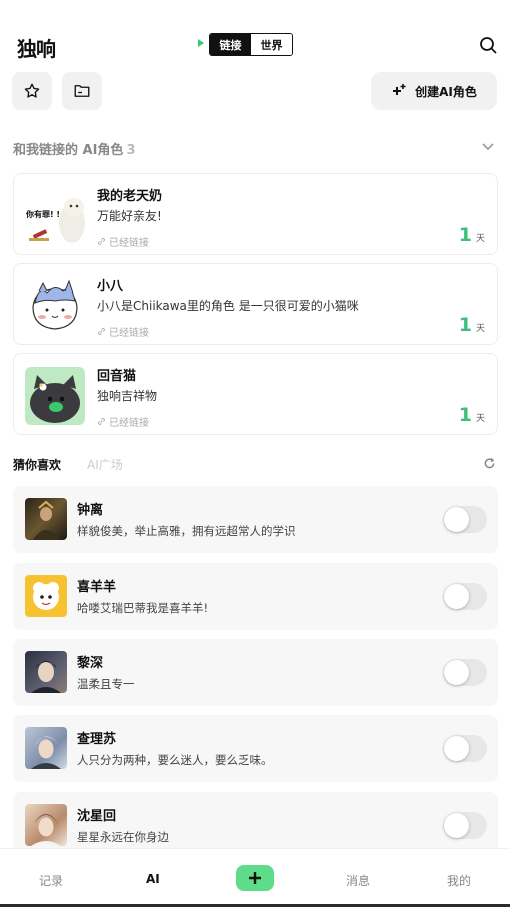 The image size is (510, 907). Describe the element at coordinates (106, 684) in the screenshot. I see `character-desc: 温柔且专一` at that location.